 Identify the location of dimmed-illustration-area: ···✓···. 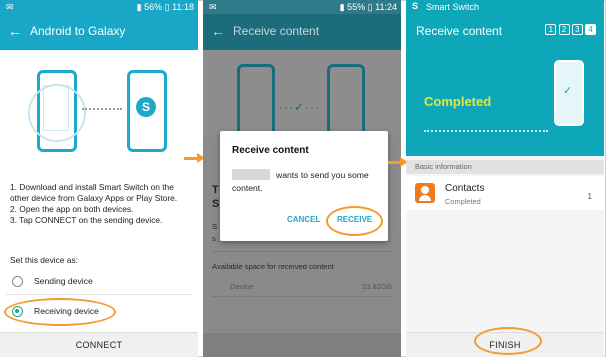
(302, 100).